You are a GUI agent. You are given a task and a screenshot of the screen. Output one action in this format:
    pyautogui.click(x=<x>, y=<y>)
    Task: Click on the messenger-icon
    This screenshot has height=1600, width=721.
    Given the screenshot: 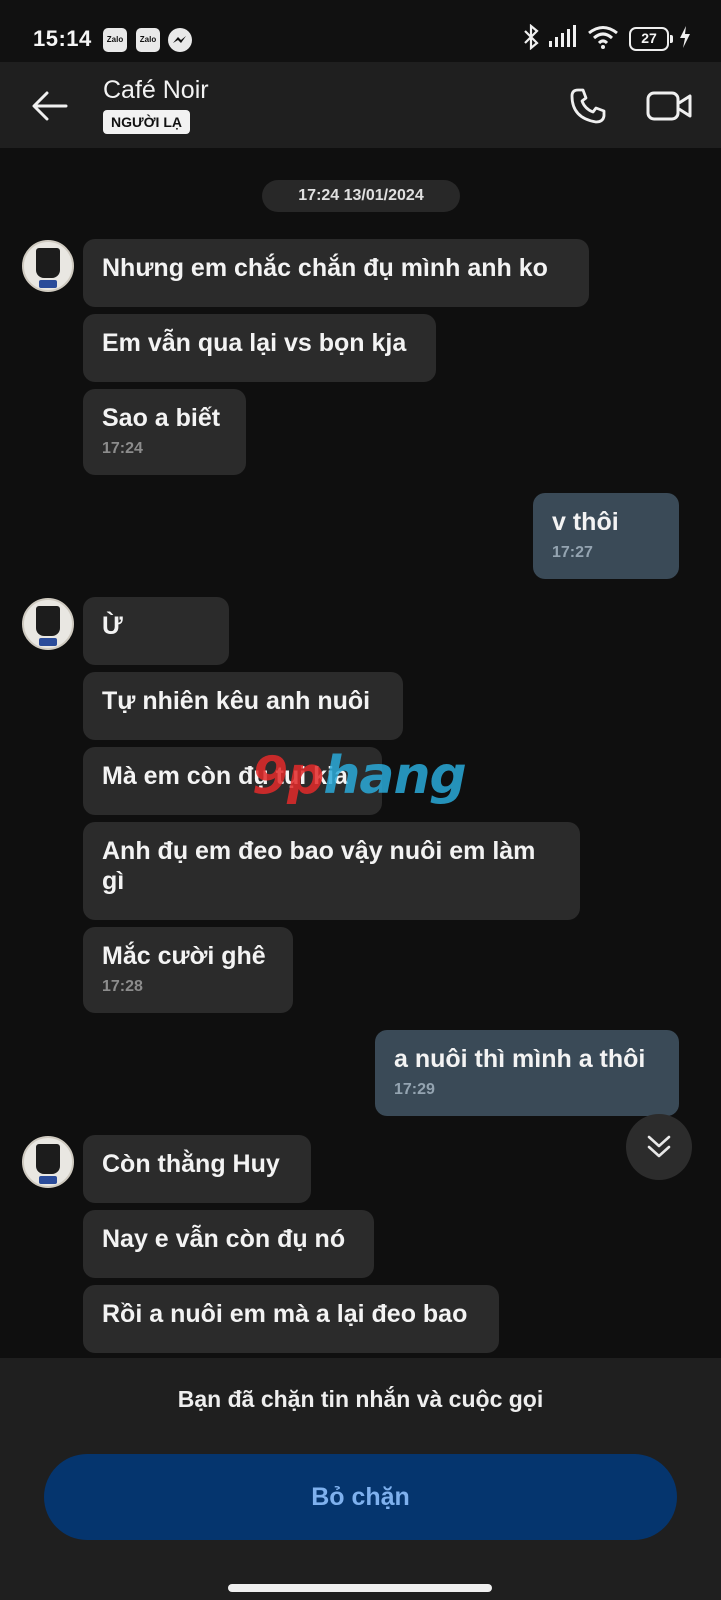 What is the action you would take?
    pyautogui.click(x=180, y=40)
    